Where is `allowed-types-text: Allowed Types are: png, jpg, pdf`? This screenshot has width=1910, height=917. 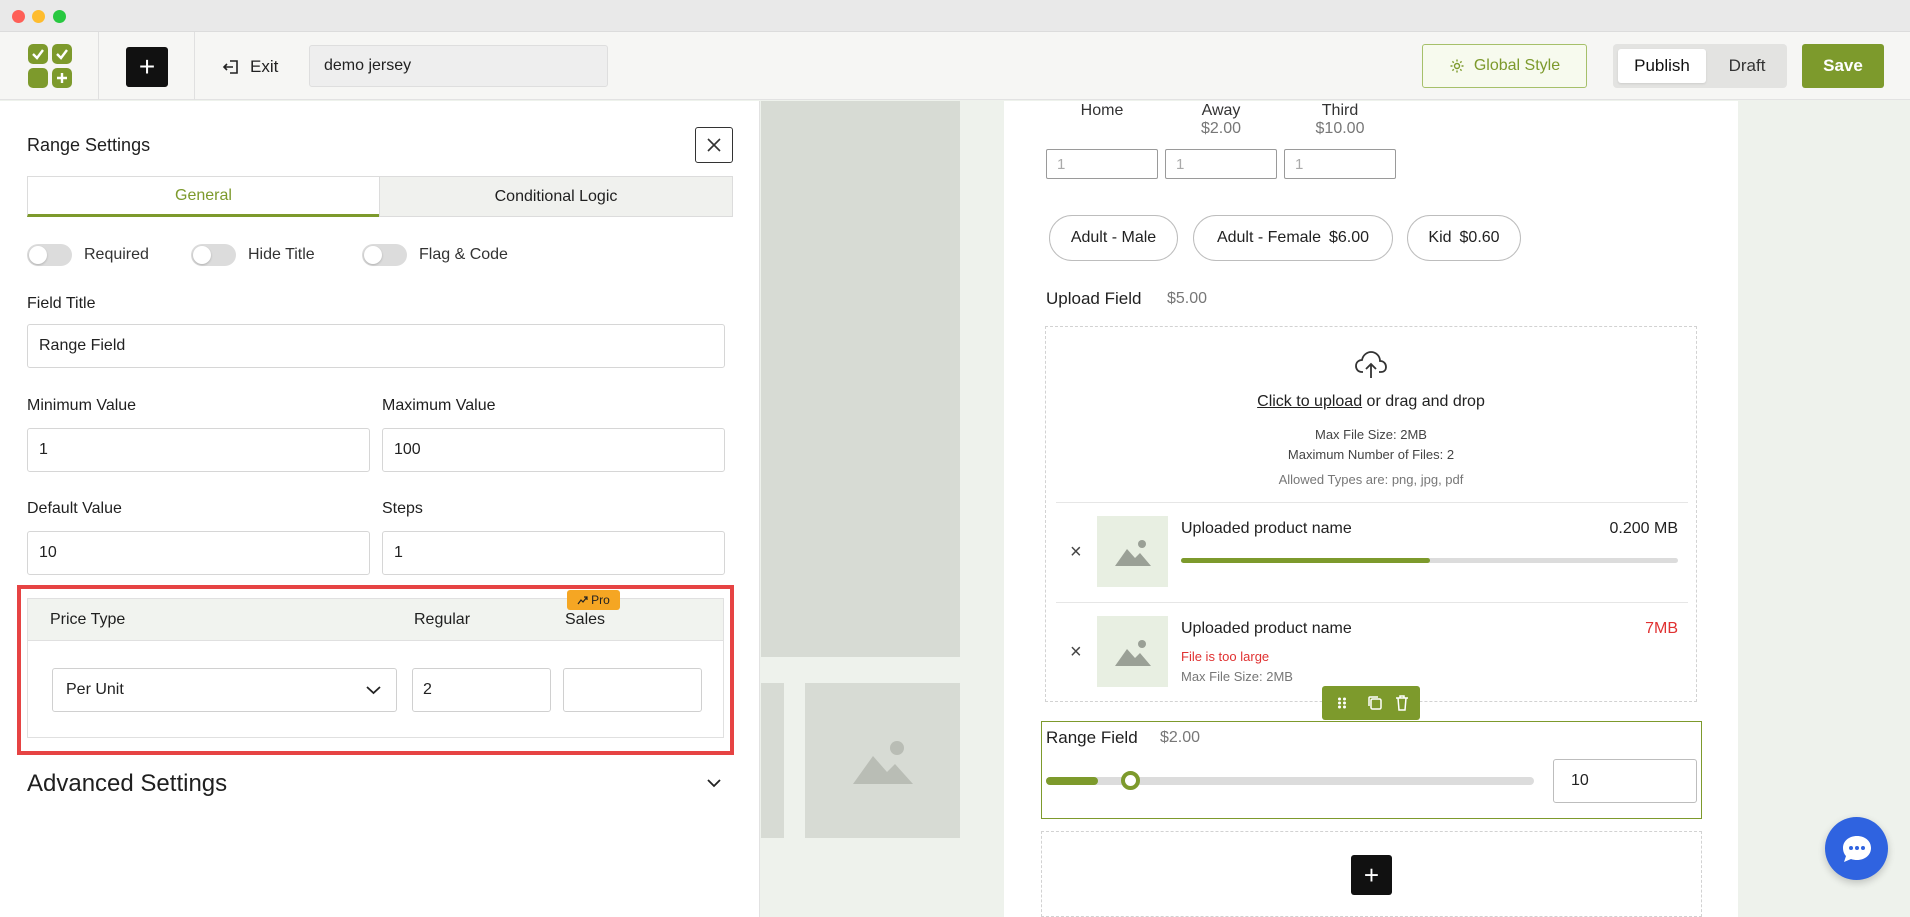
allowed-types-text: Allowed Types are: png, jpg, pdf is located at coordinates (1371, 479).